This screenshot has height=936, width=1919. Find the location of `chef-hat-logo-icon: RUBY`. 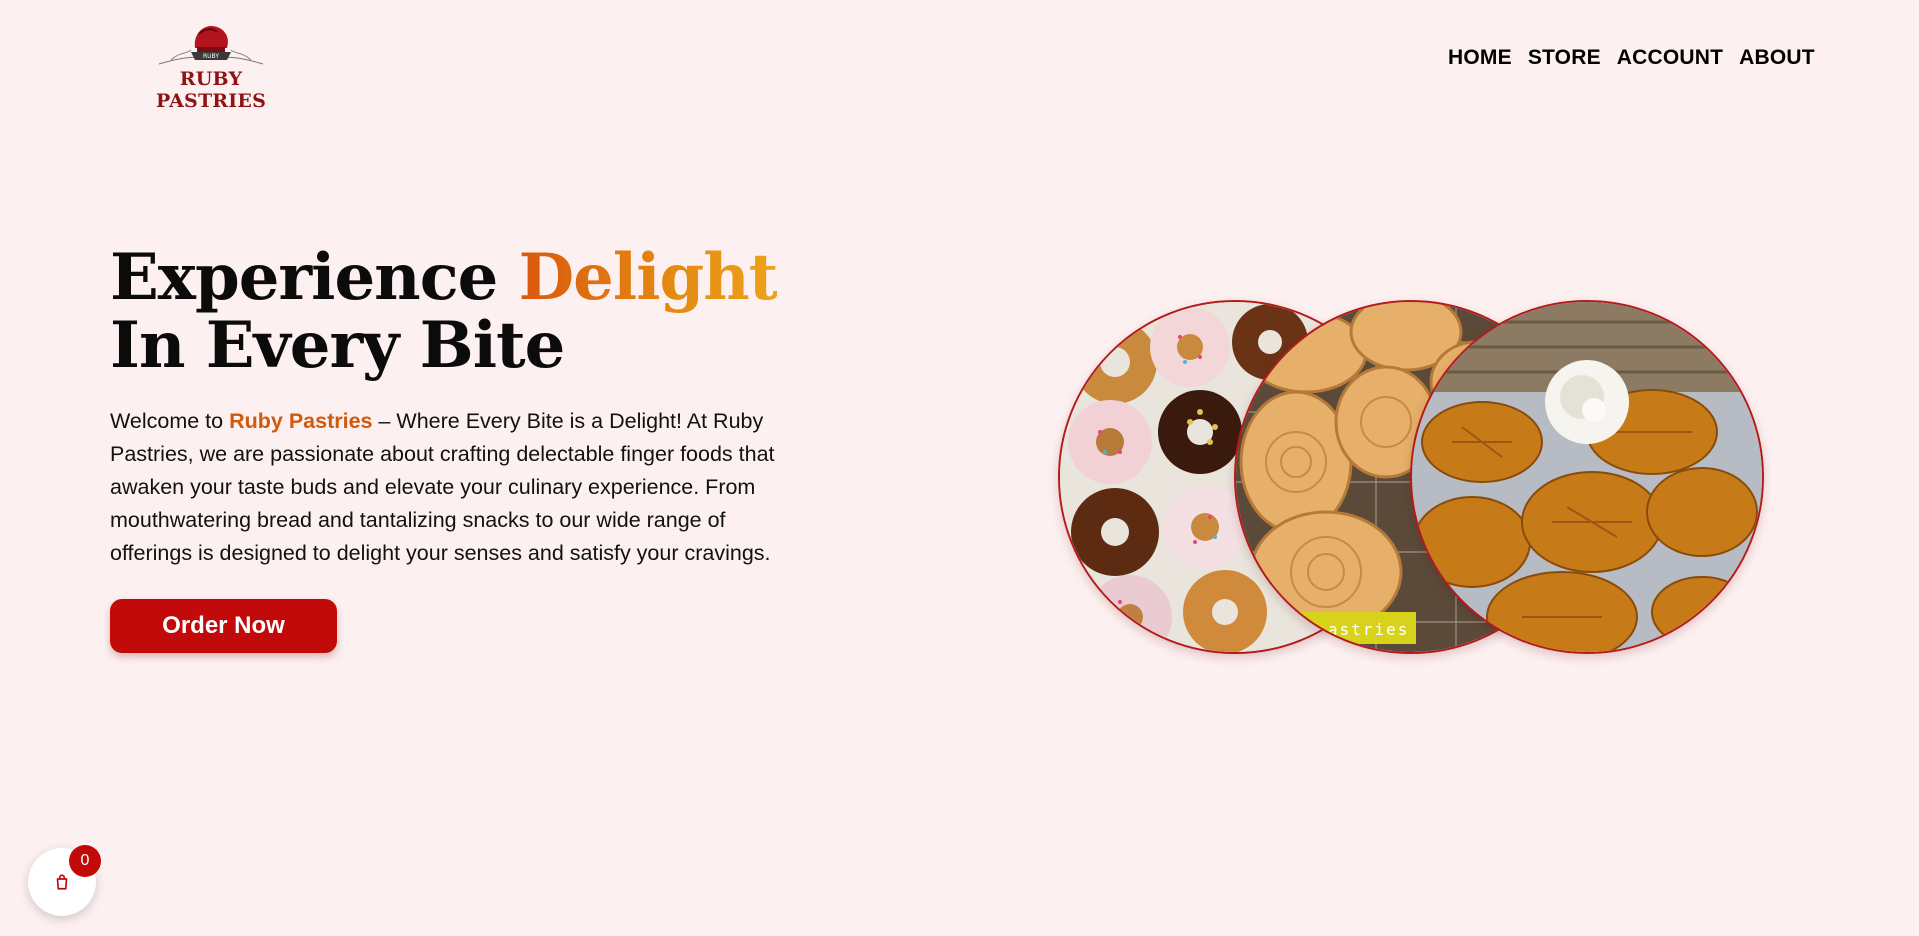

chef-hat-logo-icon: RUBY is located at coordinates (211, 45).